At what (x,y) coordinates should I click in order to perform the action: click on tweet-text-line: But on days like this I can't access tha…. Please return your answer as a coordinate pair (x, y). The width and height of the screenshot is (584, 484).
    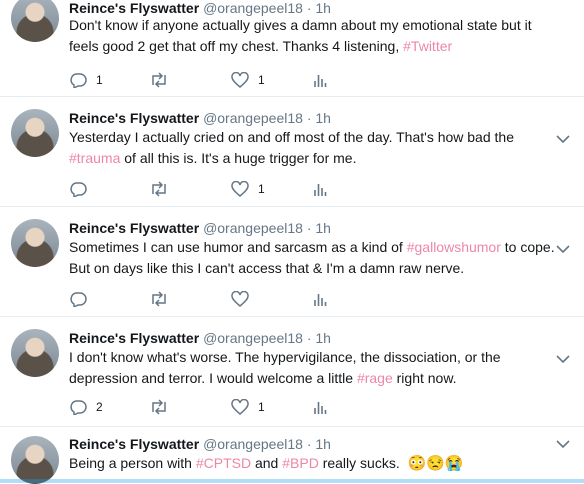
    Looking at the image, I should click on (267, 268).